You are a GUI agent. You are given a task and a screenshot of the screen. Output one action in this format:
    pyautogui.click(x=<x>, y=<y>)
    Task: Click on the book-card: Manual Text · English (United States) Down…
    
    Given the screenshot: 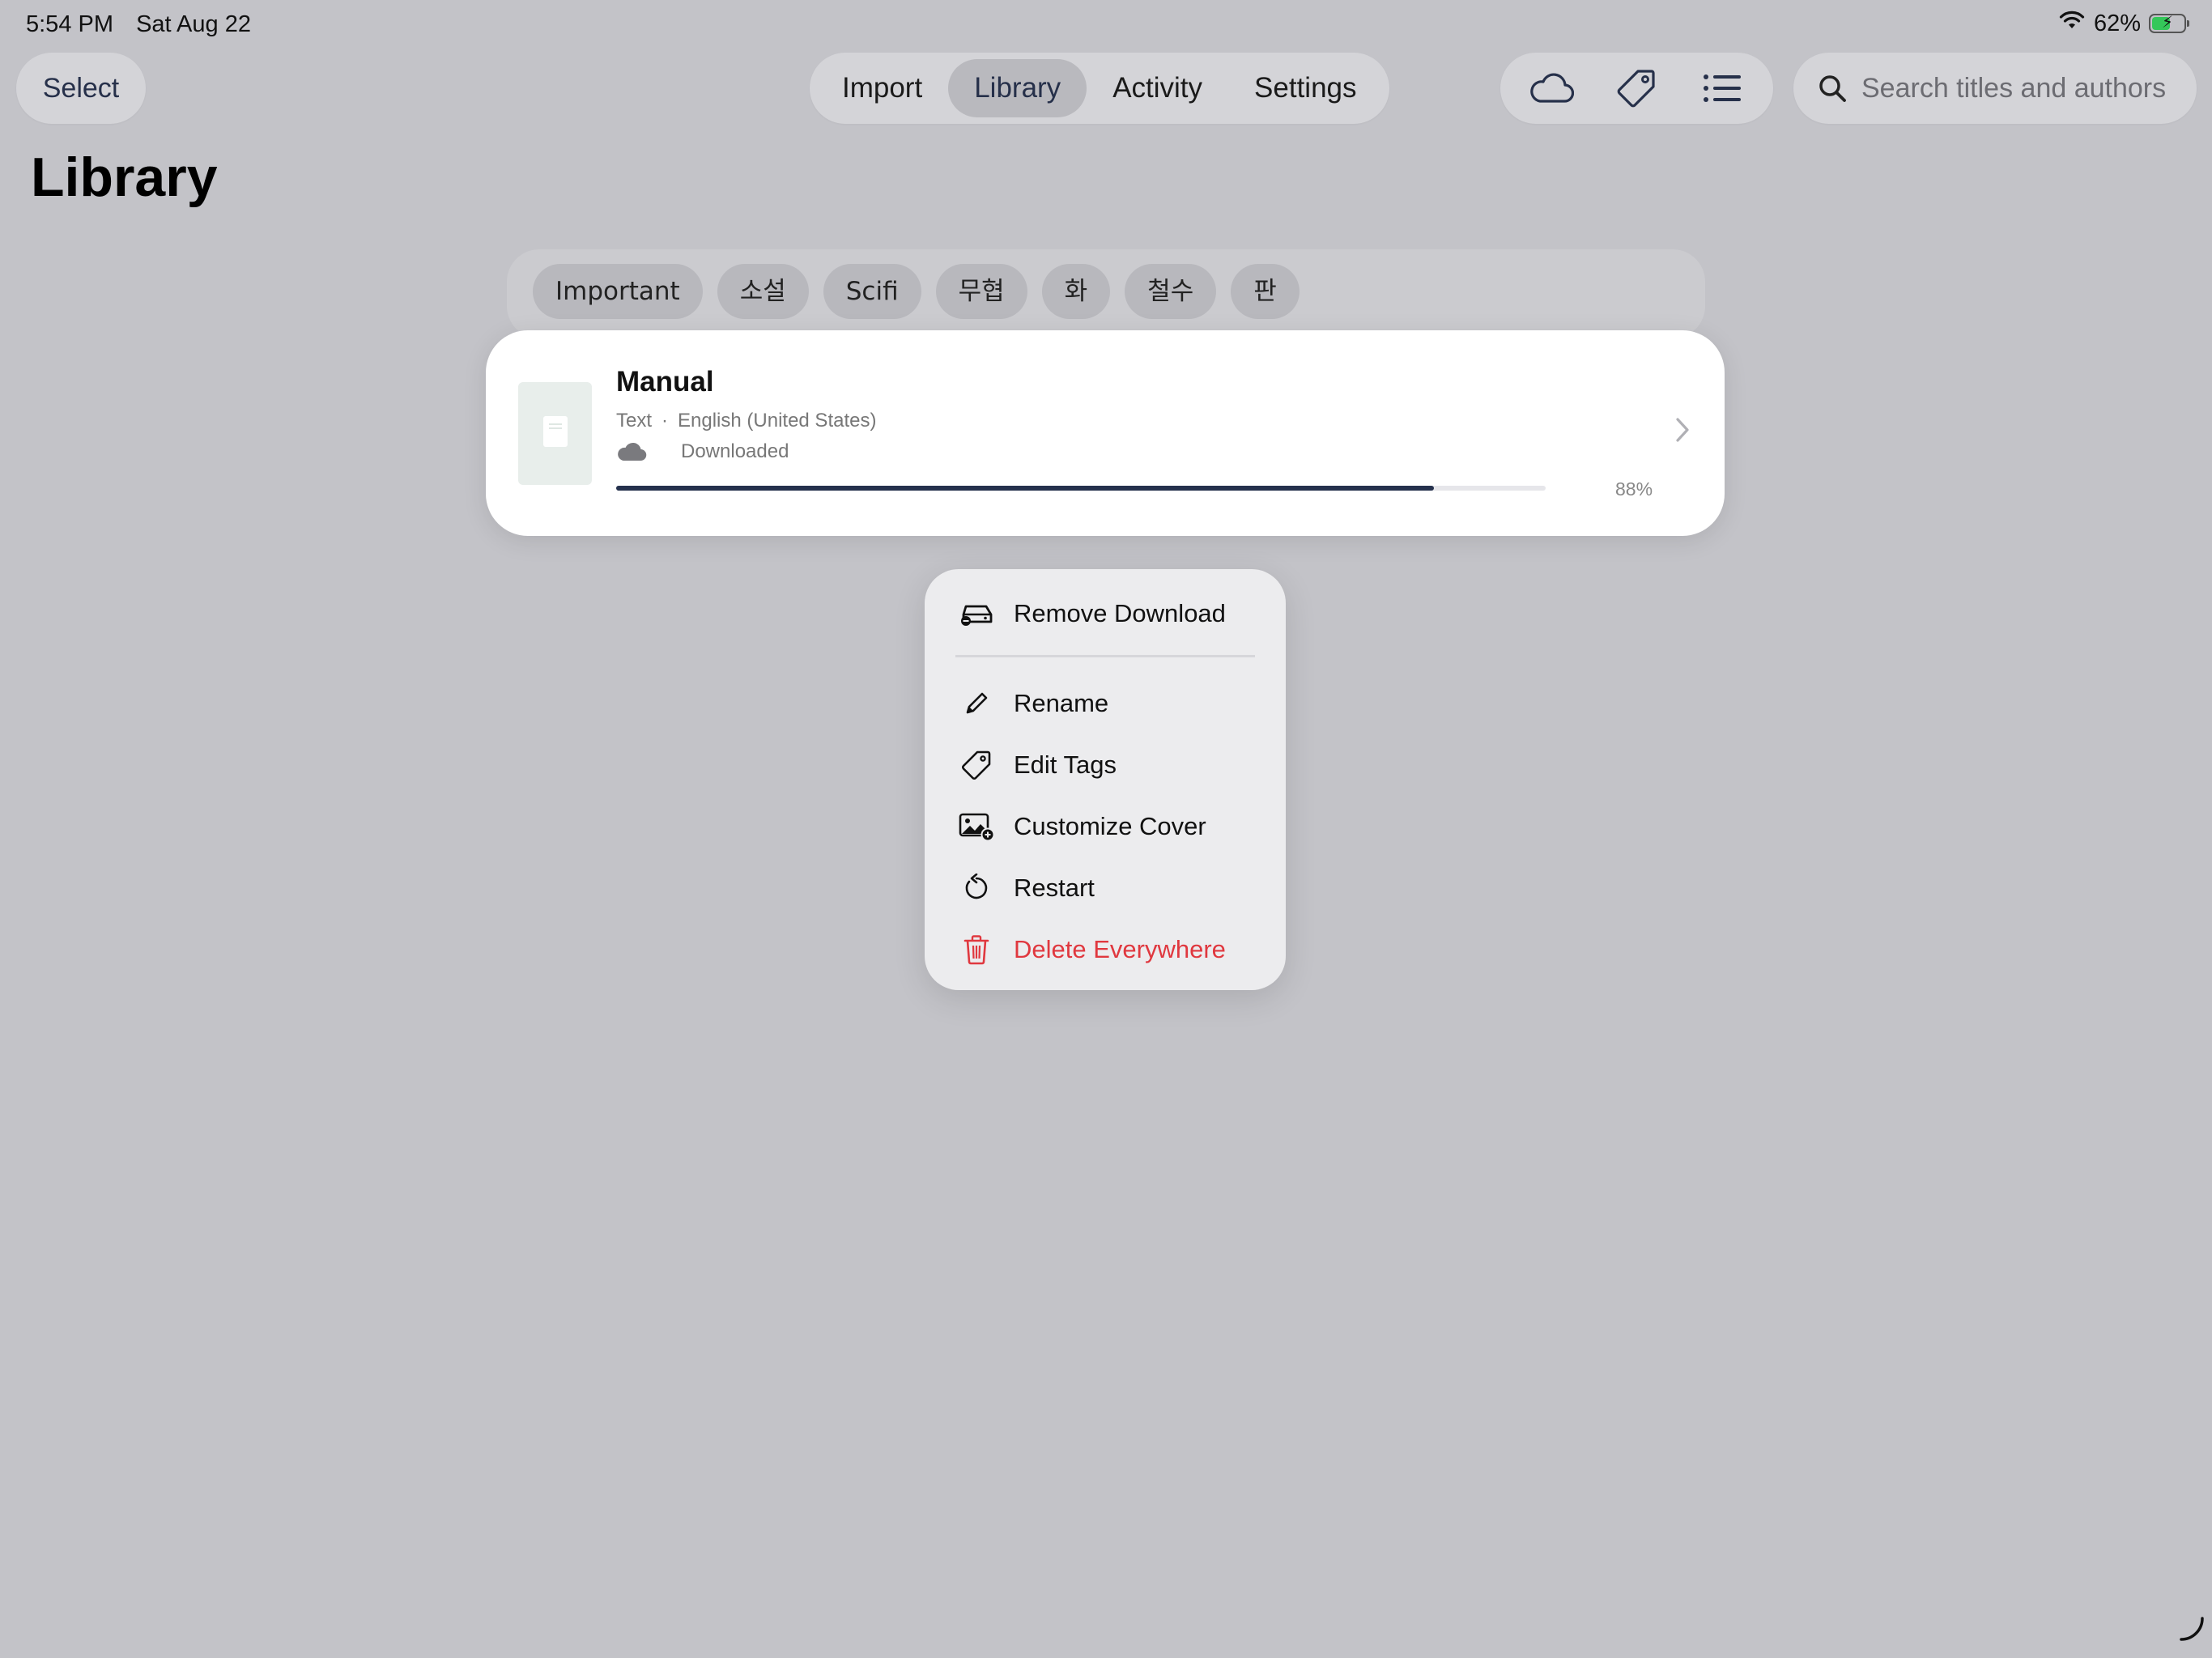 What is the action you would take?
    pyautogui.click(x=1105, y=433)
    